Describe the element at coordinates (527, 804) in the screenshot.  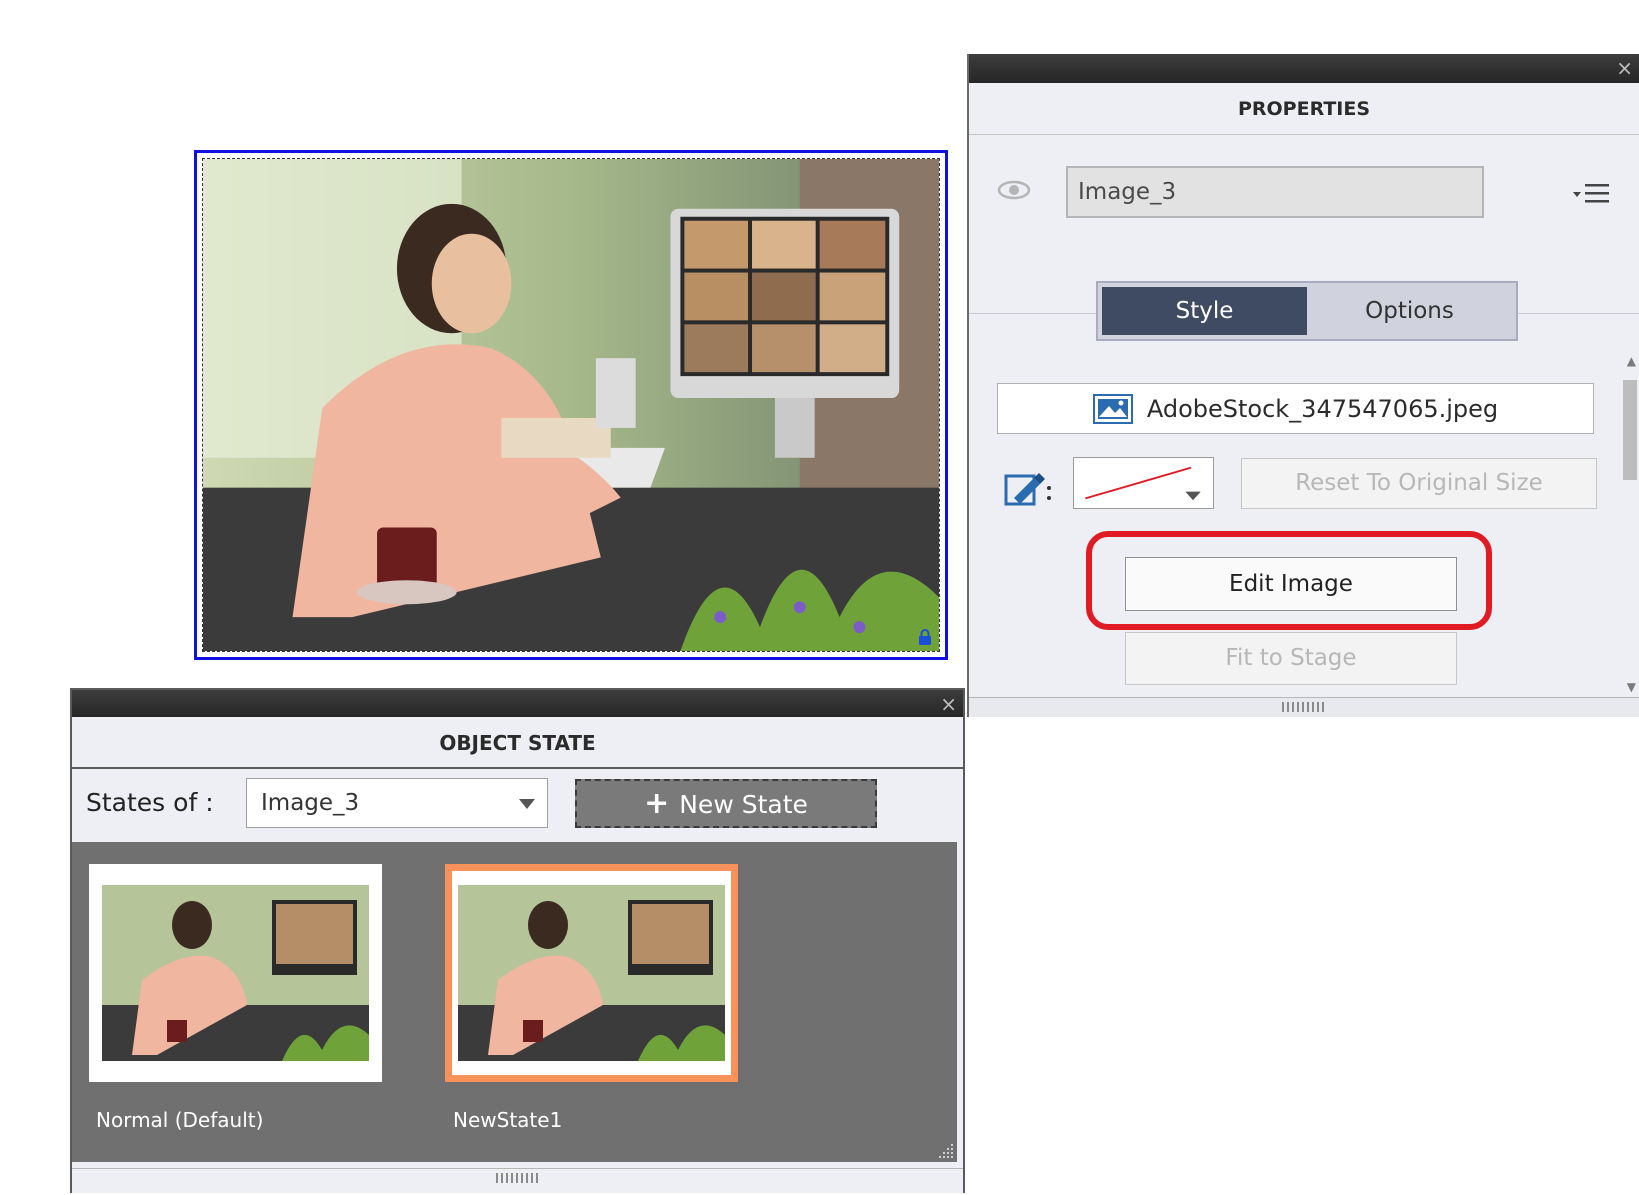
I see `chevron-down-icon` at that location.